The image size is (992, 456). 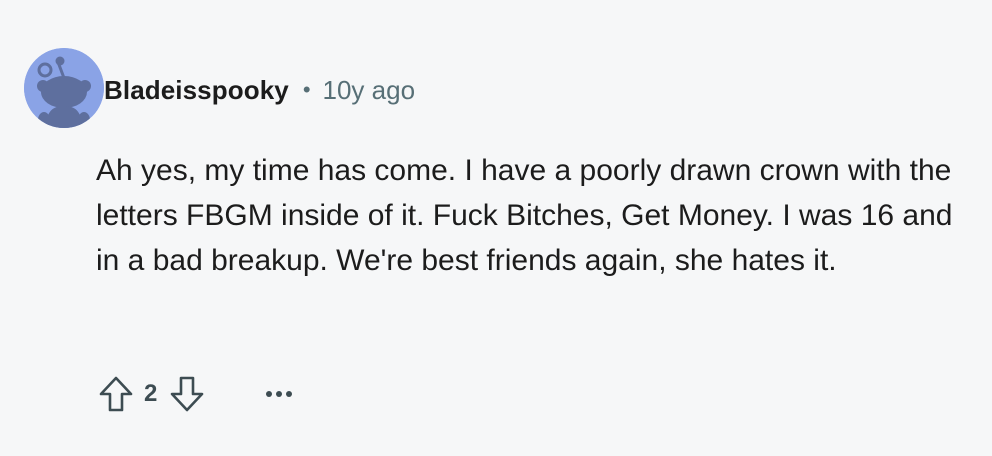 What do you see at coordinates (369, 90) in the screenshot?
I see `comment-timestamp: 10y ago` at bounding box center [369, 90].